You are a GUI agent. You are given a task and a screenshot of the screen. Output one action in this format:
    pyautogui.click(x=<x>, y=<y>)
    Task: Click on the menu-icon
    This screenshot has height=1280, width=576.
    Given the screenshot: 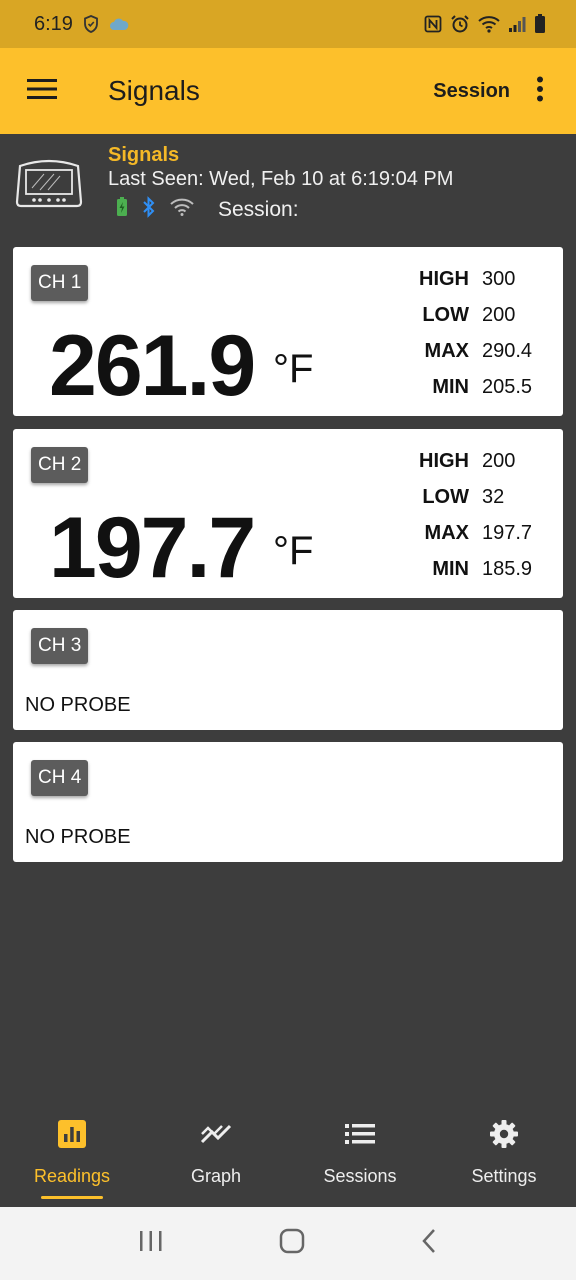 What is the action you would take?
    pyautogui.click(x=42, y=91)
    